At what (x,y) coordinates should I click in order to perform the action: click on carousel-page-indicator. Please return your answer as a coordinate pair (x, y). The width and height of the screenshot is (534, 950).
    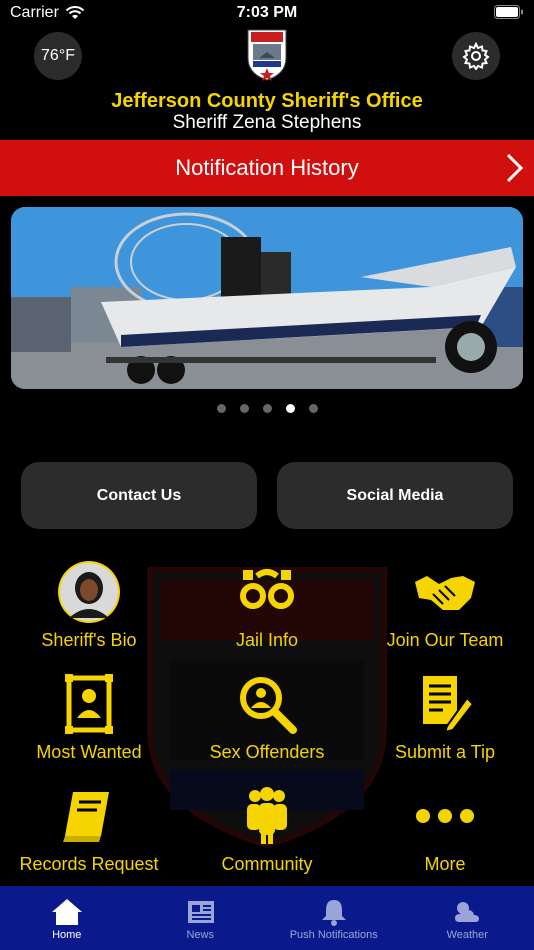
    Looking at the image, I should click on (267, 408).